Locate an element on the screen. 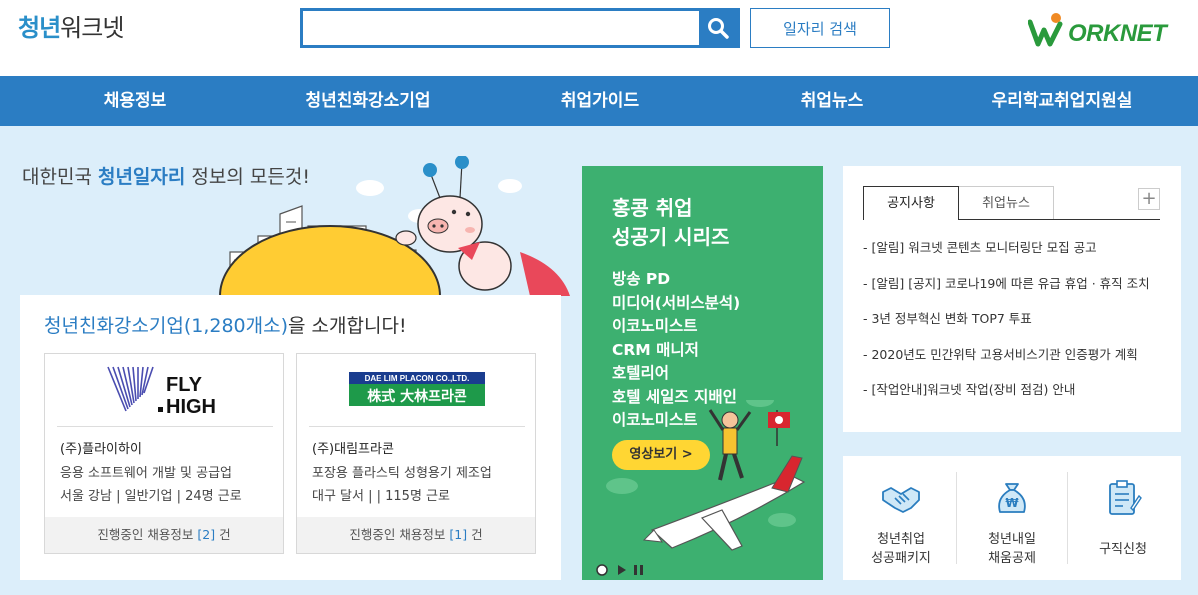 The image size is (1198, 595). worknet-logo: ORKNET is located at coordinates (1108, 30).